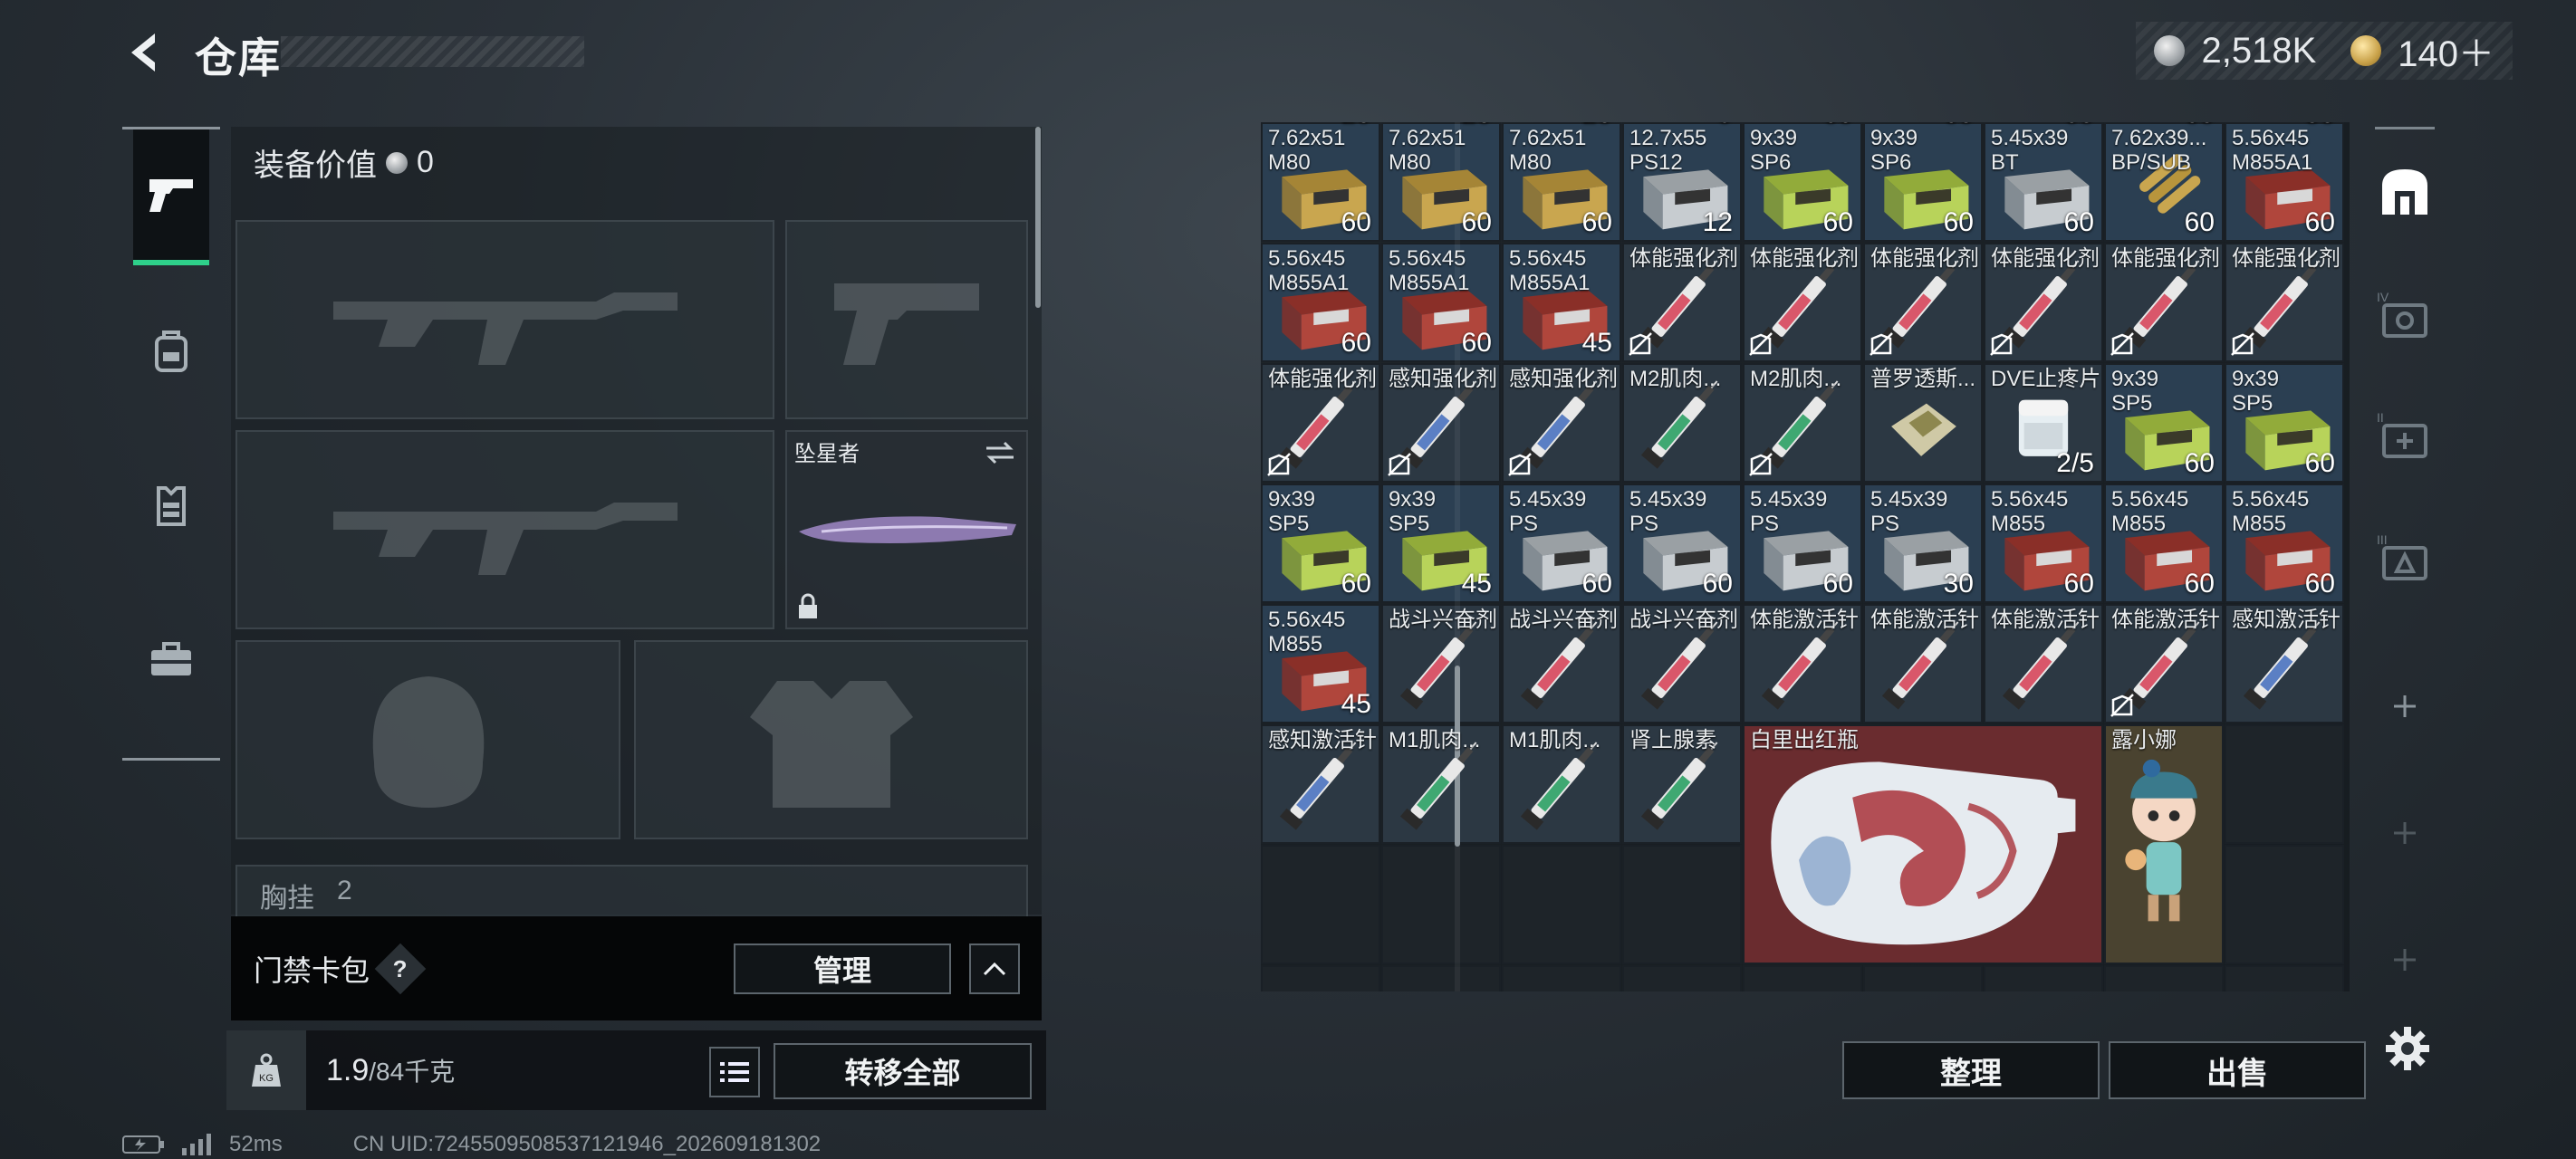  I want to click on helmet-silhouette-icon, so click(428, 742).